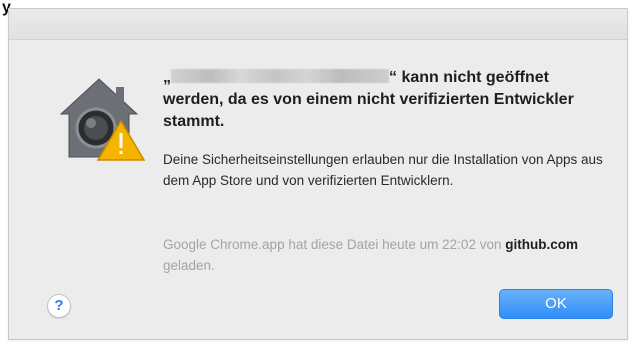  I want to click on dialog-titlebar, so click(318, 24).